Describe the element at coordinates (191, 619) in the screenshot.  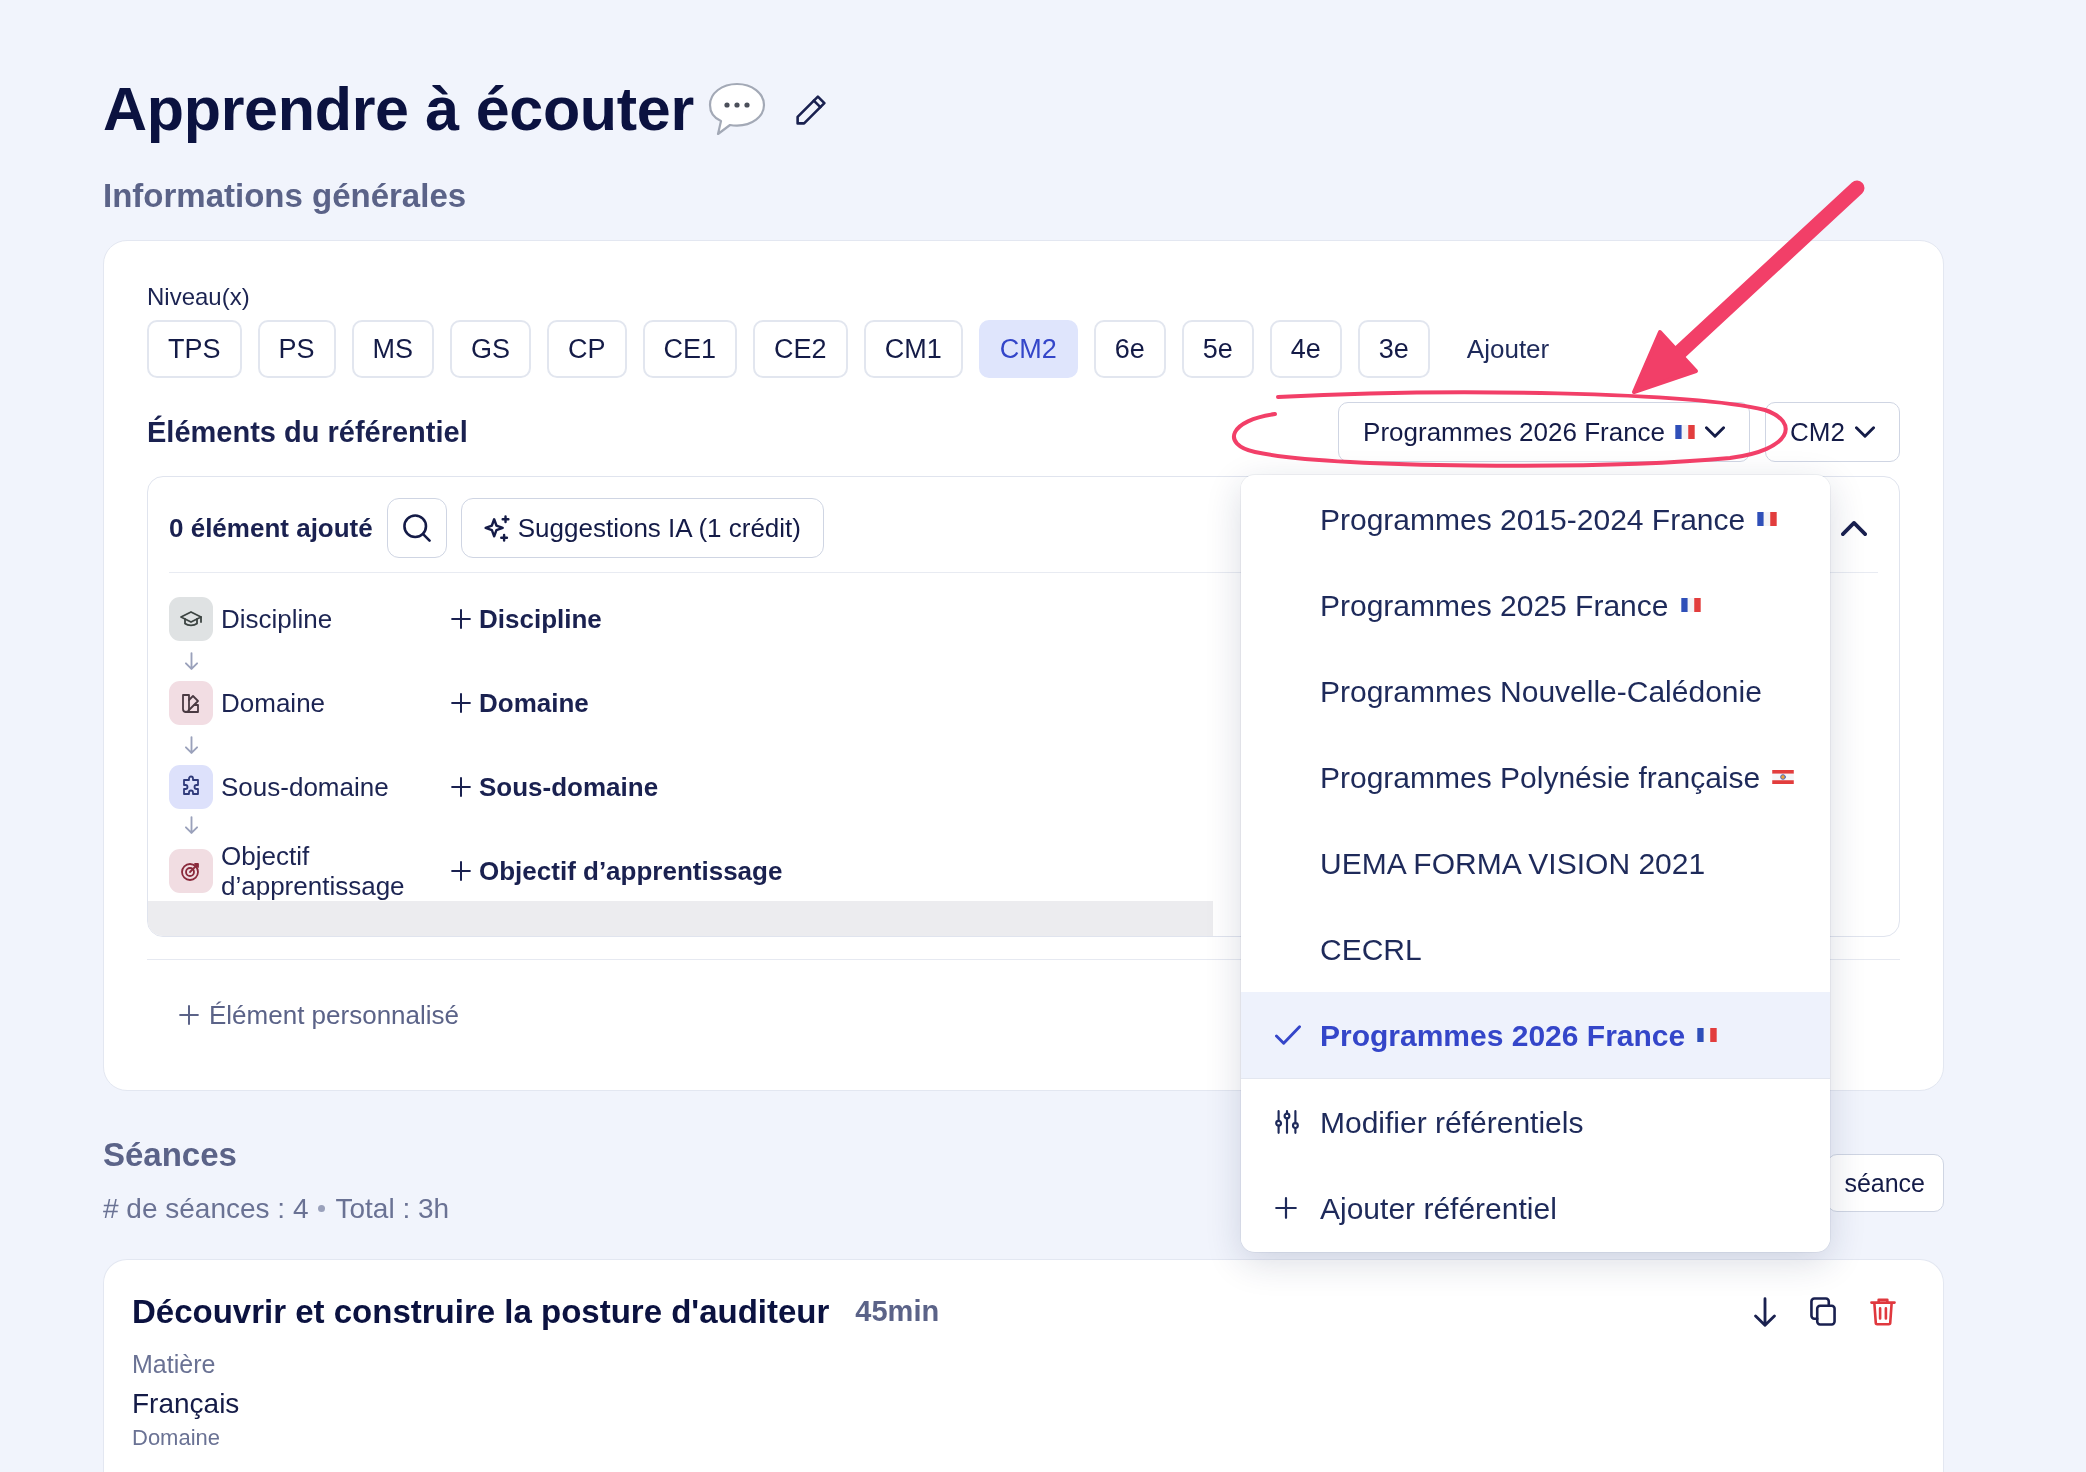
I see `graduation-cap-tile-icon` at that location.